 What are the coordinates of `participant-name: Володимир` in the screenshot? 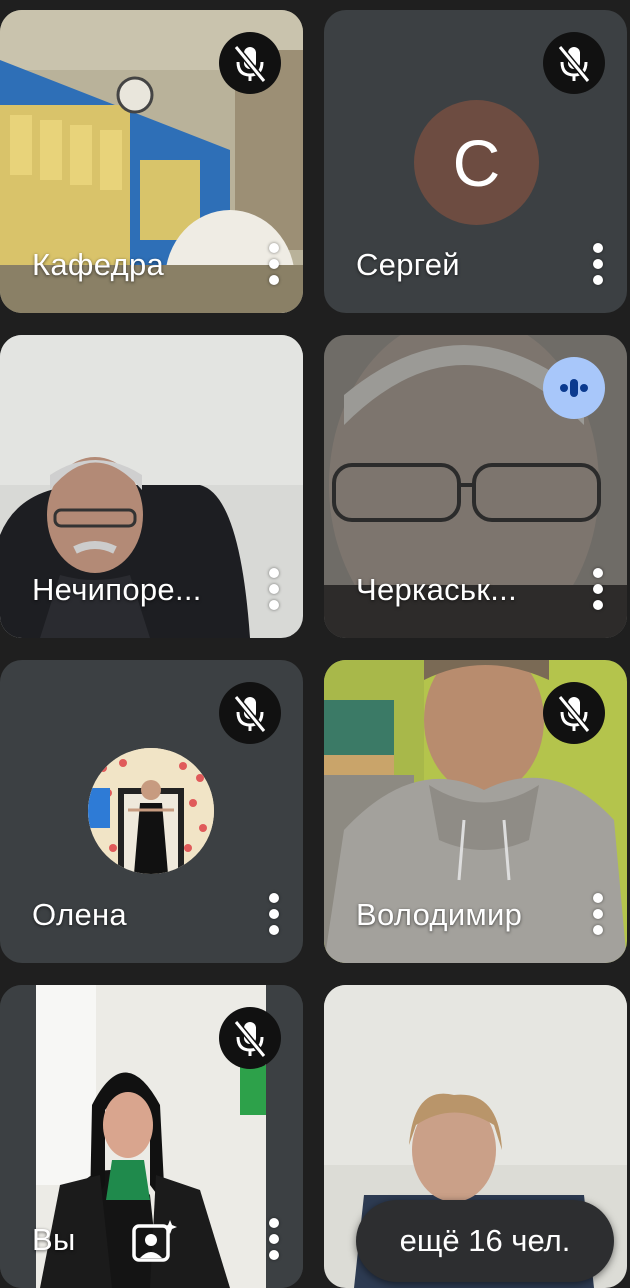 It's located at (439, 914).